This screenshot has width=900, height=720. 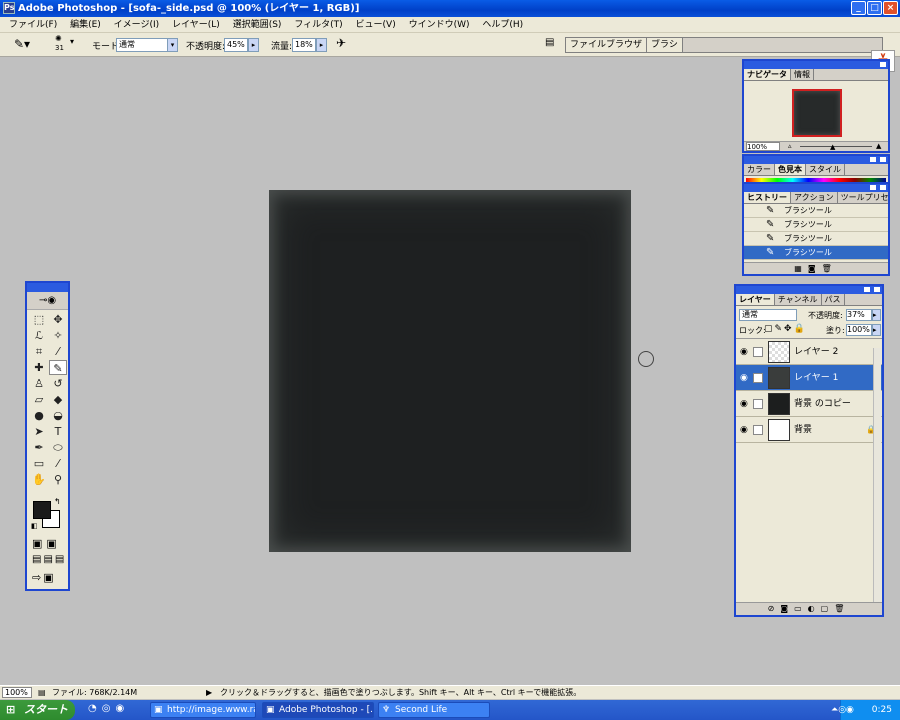 I want to click on layer-row: ◉ 背景 🔒, so click(x=809, y=430).